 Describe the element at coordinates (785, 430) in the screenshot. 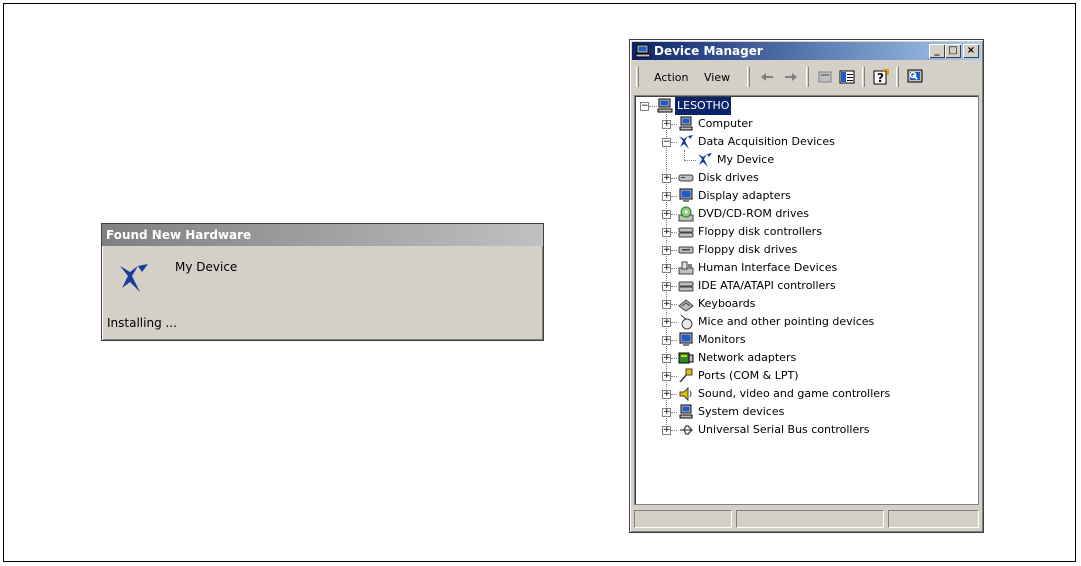

I see `tree-item-usb: + Universal Serial Bus controllers` at that location.